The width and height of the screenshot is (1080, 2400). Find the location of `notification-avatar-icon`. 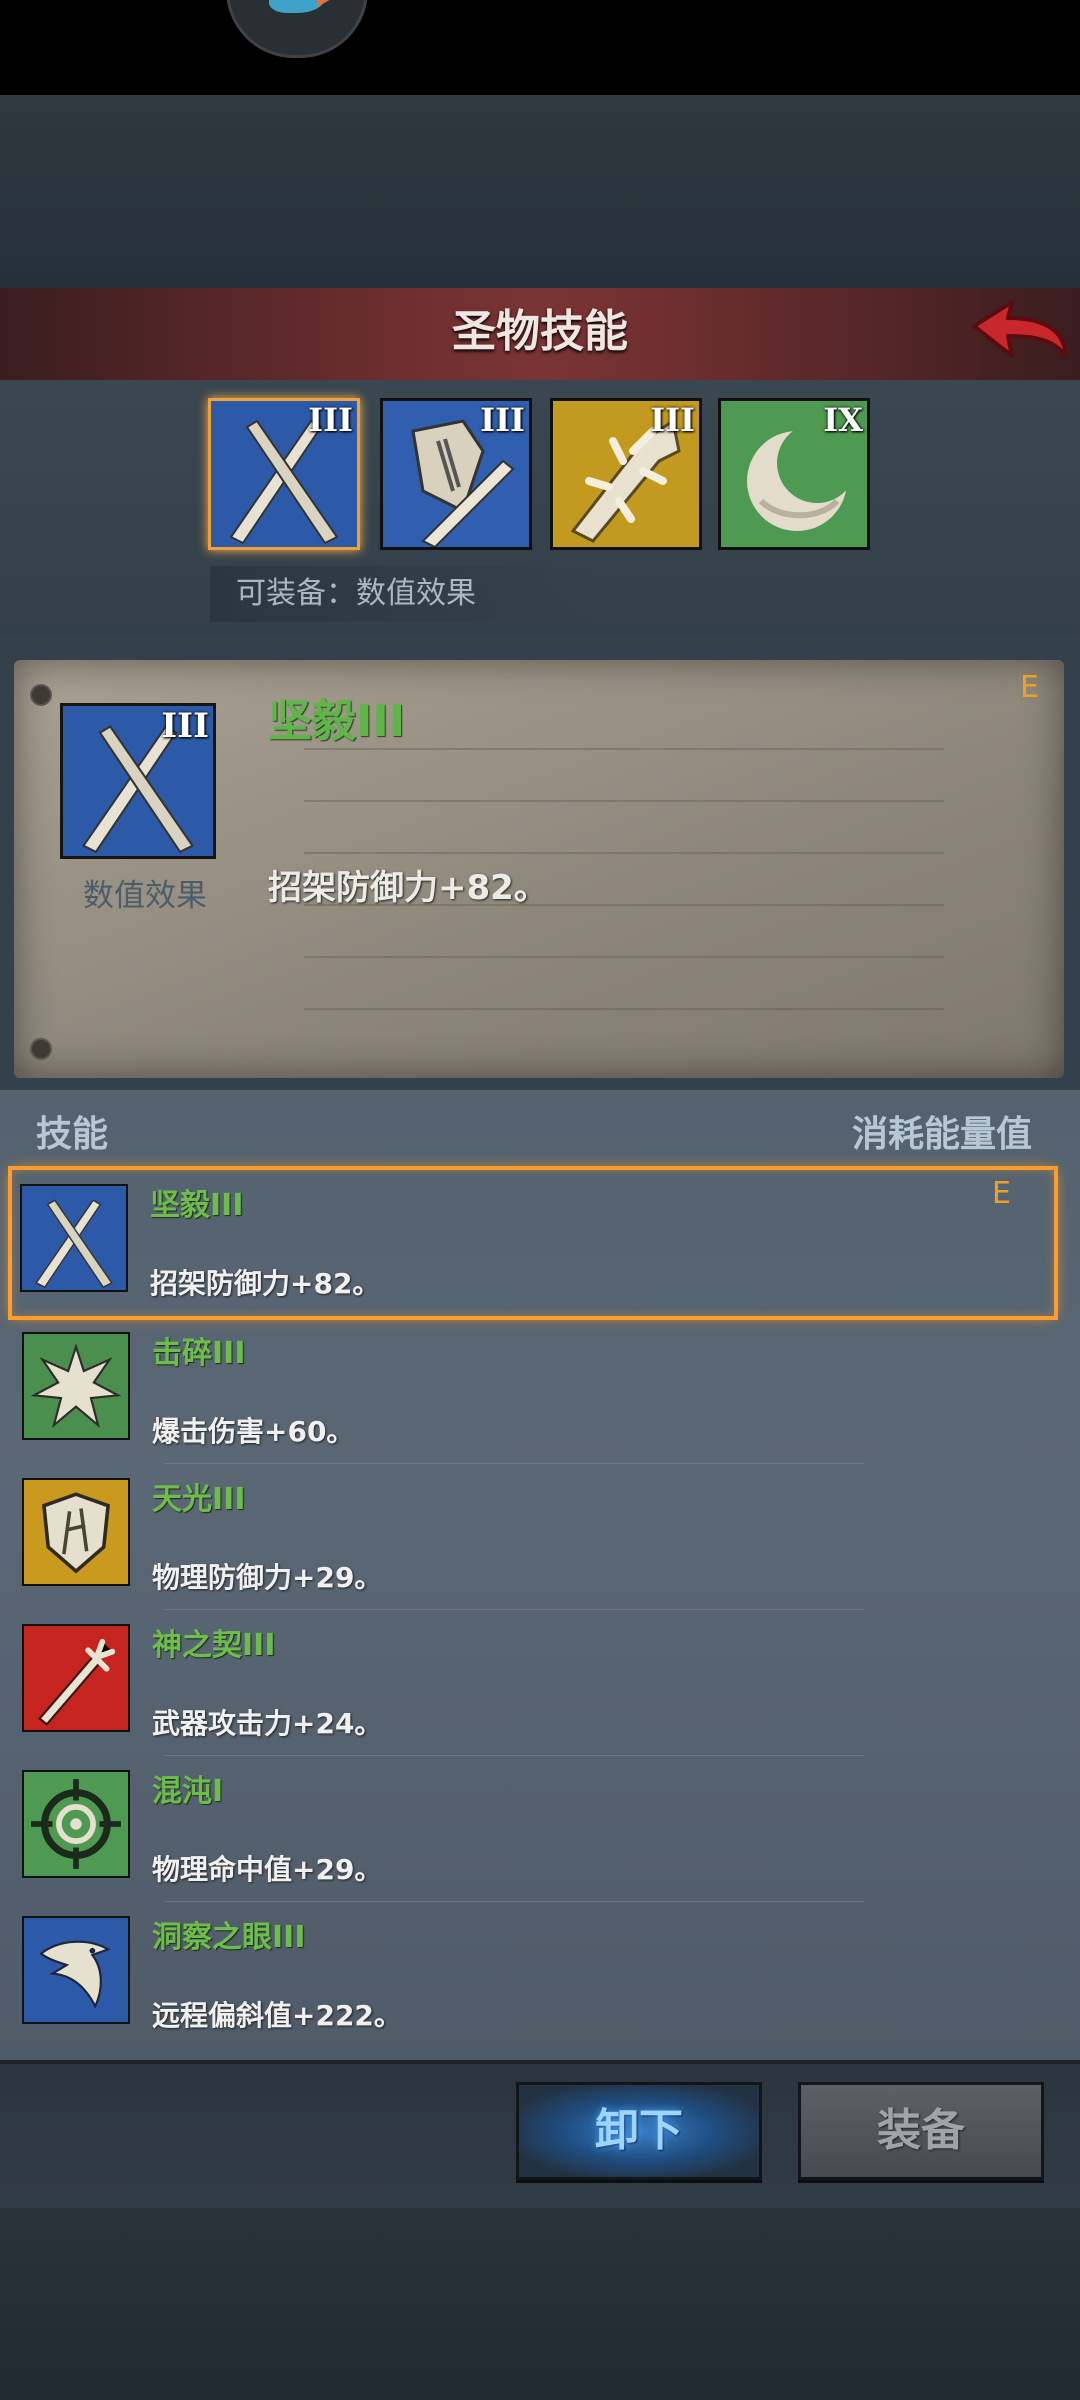

notification-avatar-icon is located at coordinates (297, 29).